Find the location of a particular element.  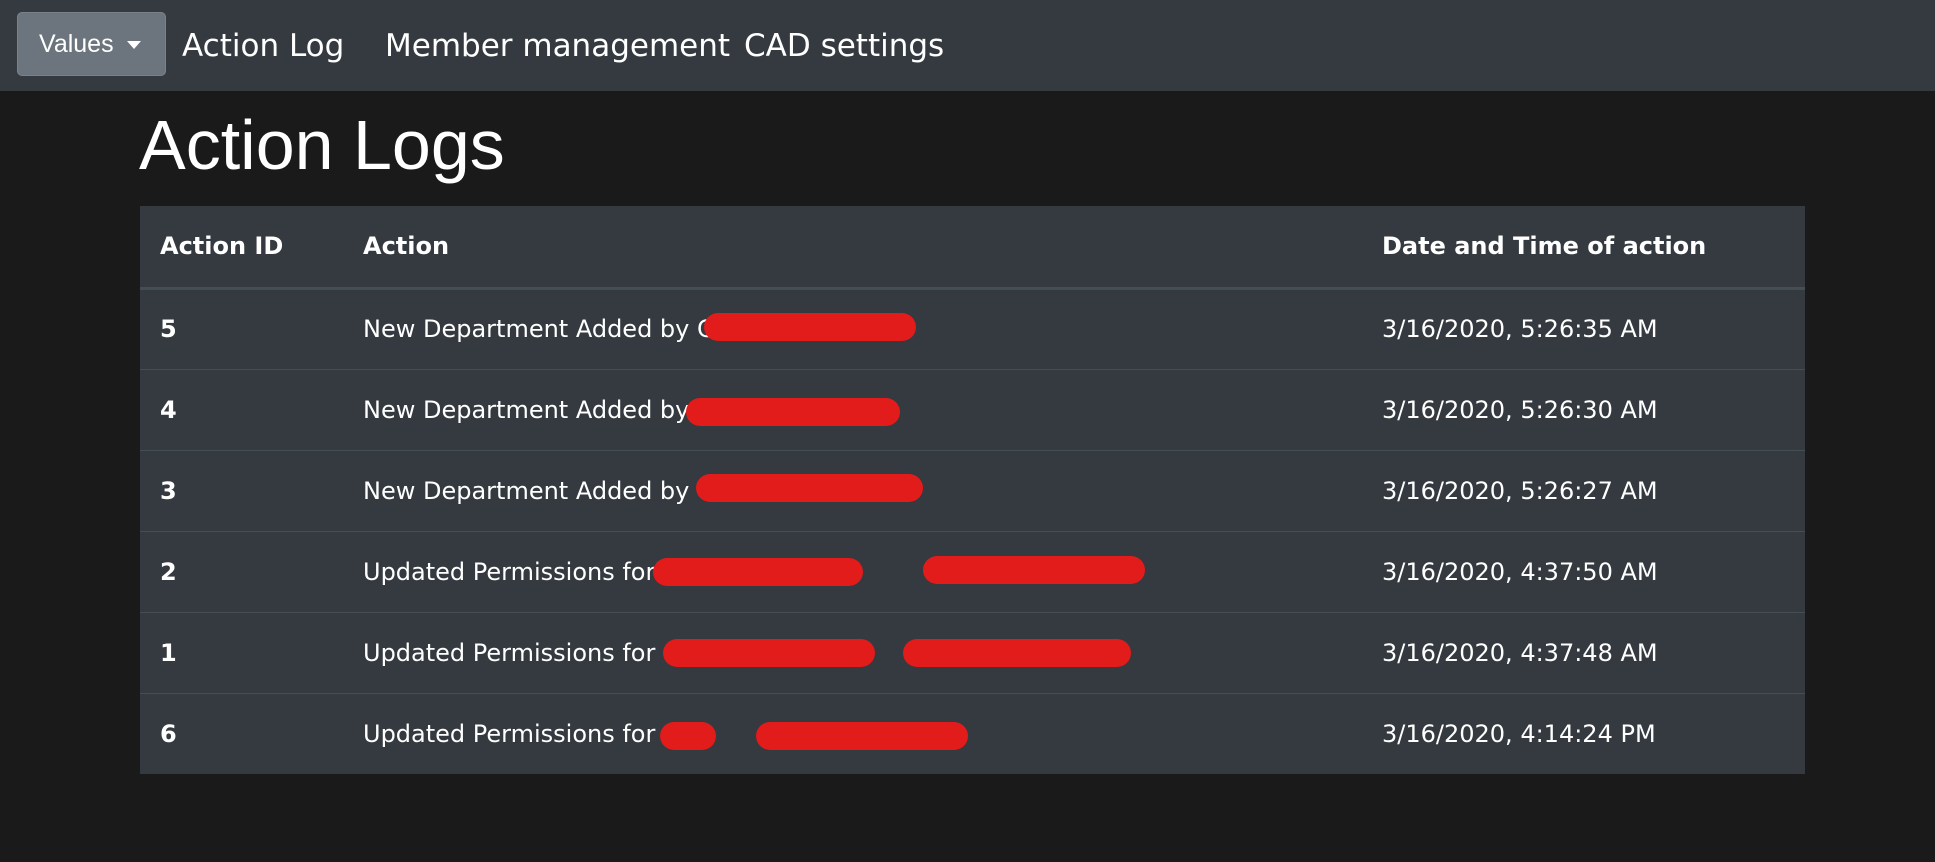

table-header-row: Action ID Action Date and Time of action is located at coordinates (972, 248).